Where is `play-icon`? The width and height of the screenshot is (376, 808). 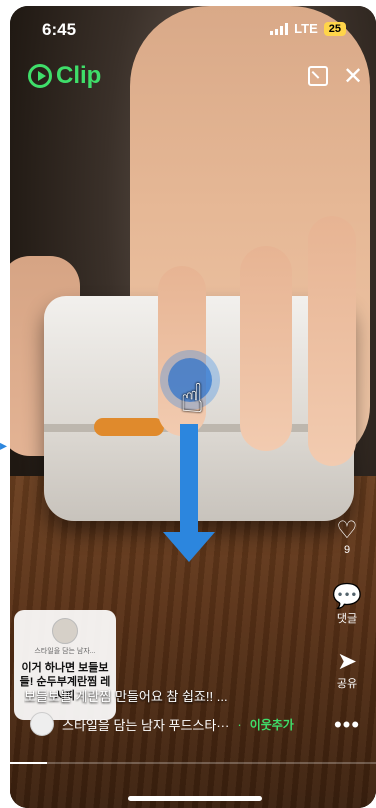 play-icon is located at coordinates (40, 76).